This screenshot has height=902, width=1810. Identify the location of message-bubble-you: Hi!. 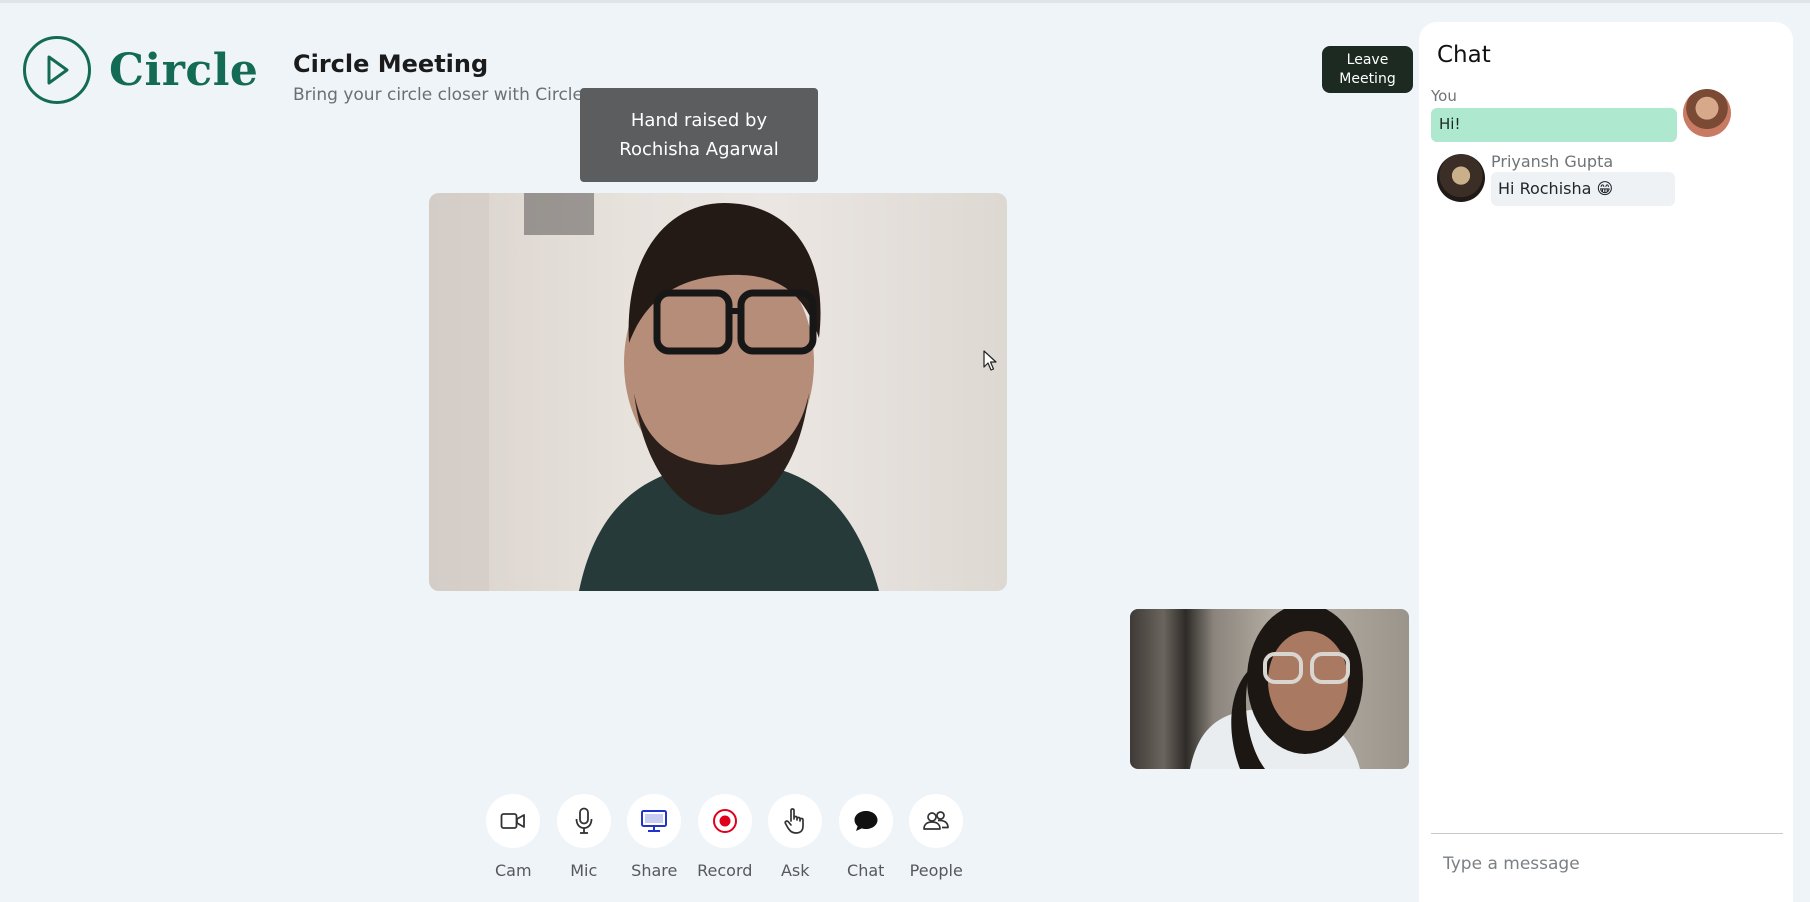
(1554, 125).